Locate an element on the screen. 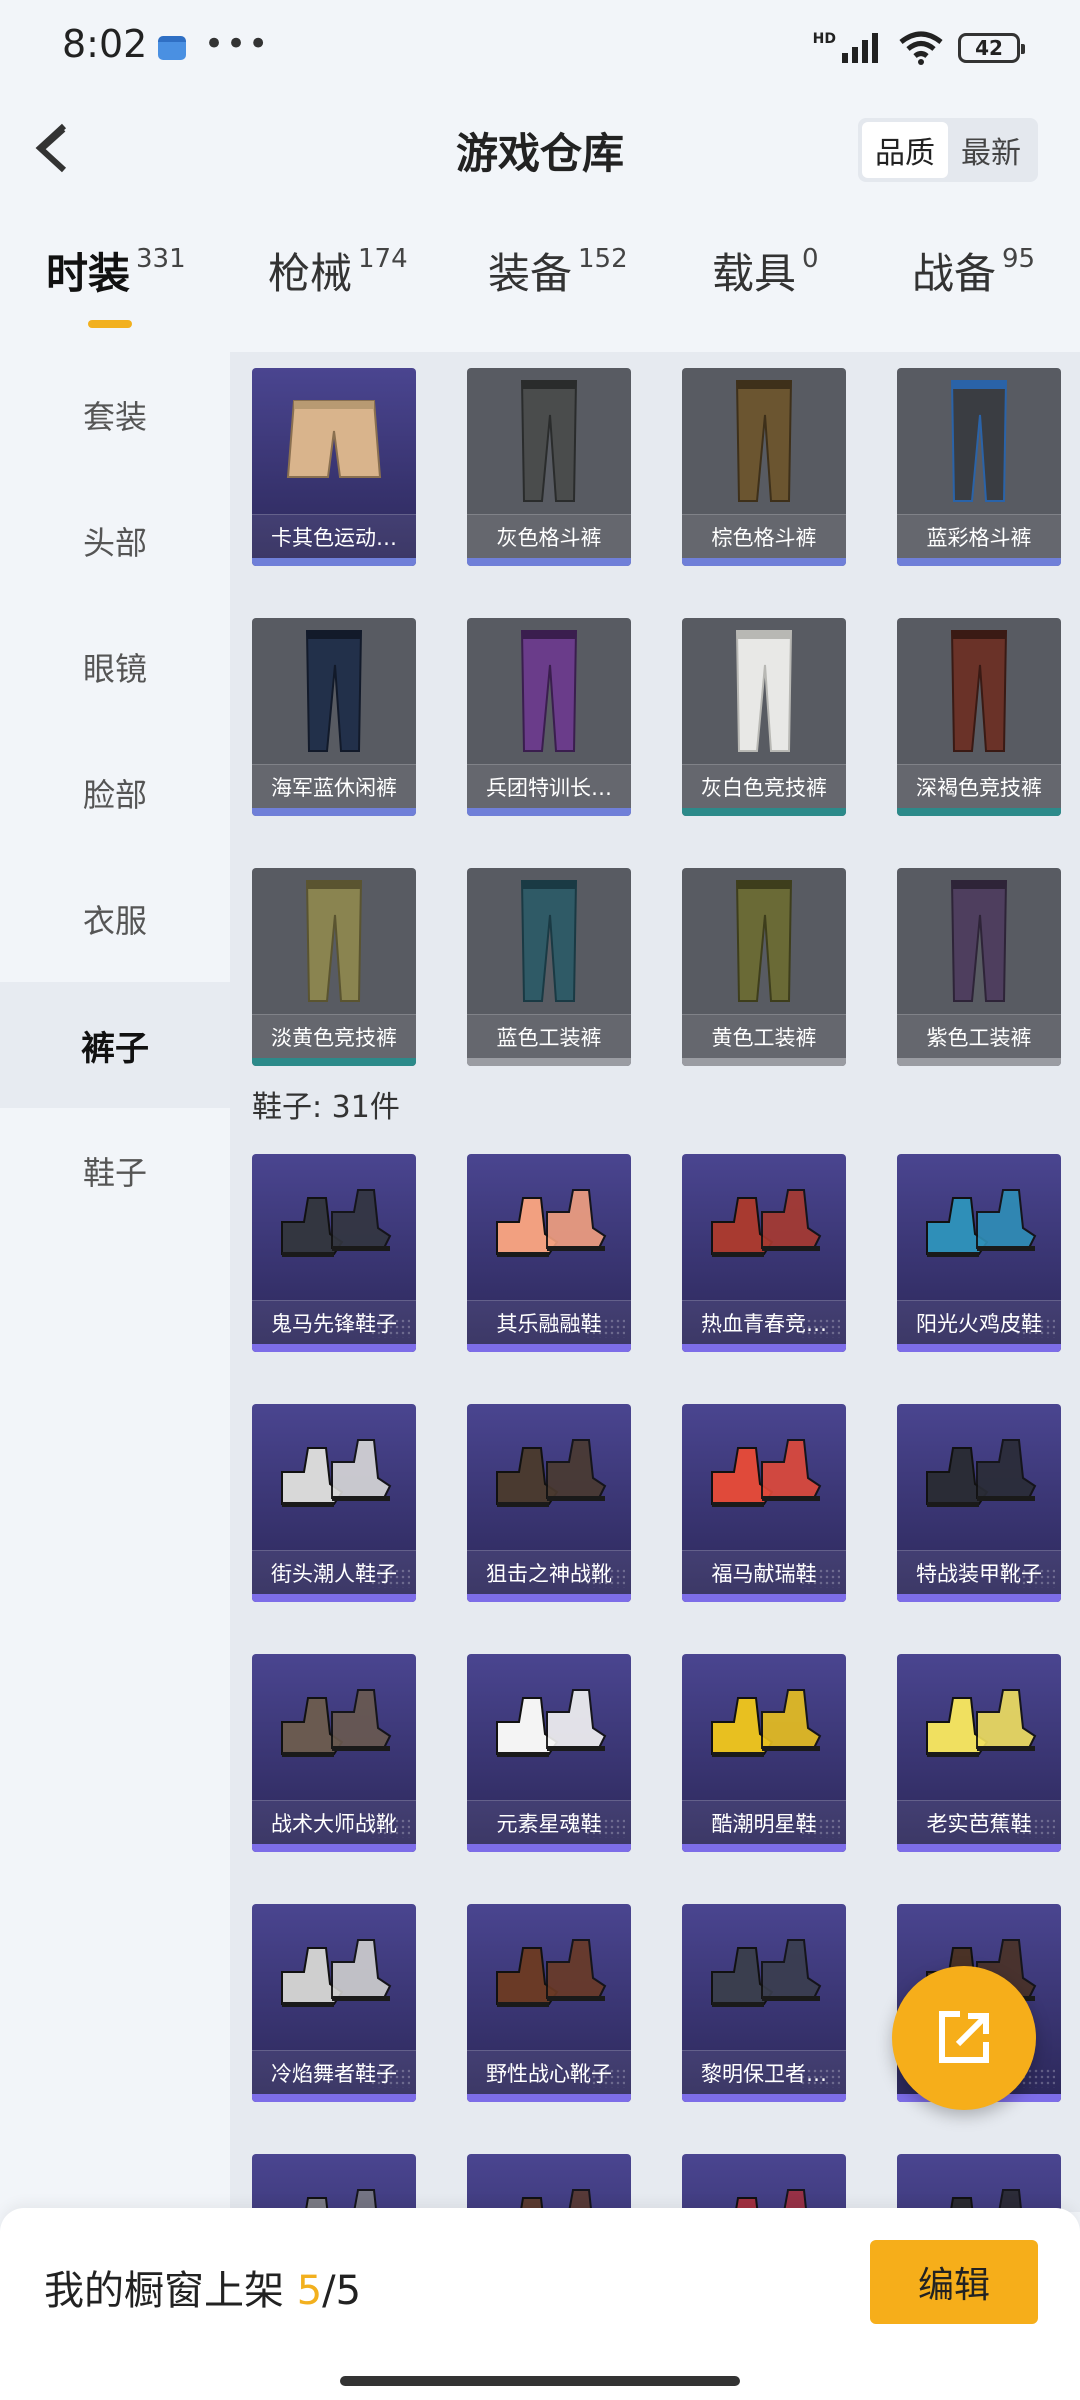 The image size is (1080, 2400). battery-icon: 42 is located at coordinates (991, 48).